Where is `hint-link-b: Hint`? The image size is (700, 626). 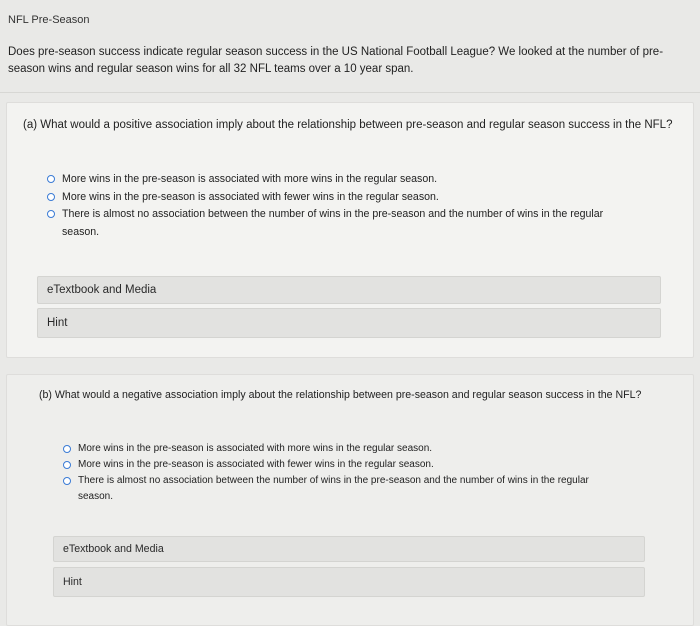
hint-link-b: Hint is located at coordinates (349, 582).